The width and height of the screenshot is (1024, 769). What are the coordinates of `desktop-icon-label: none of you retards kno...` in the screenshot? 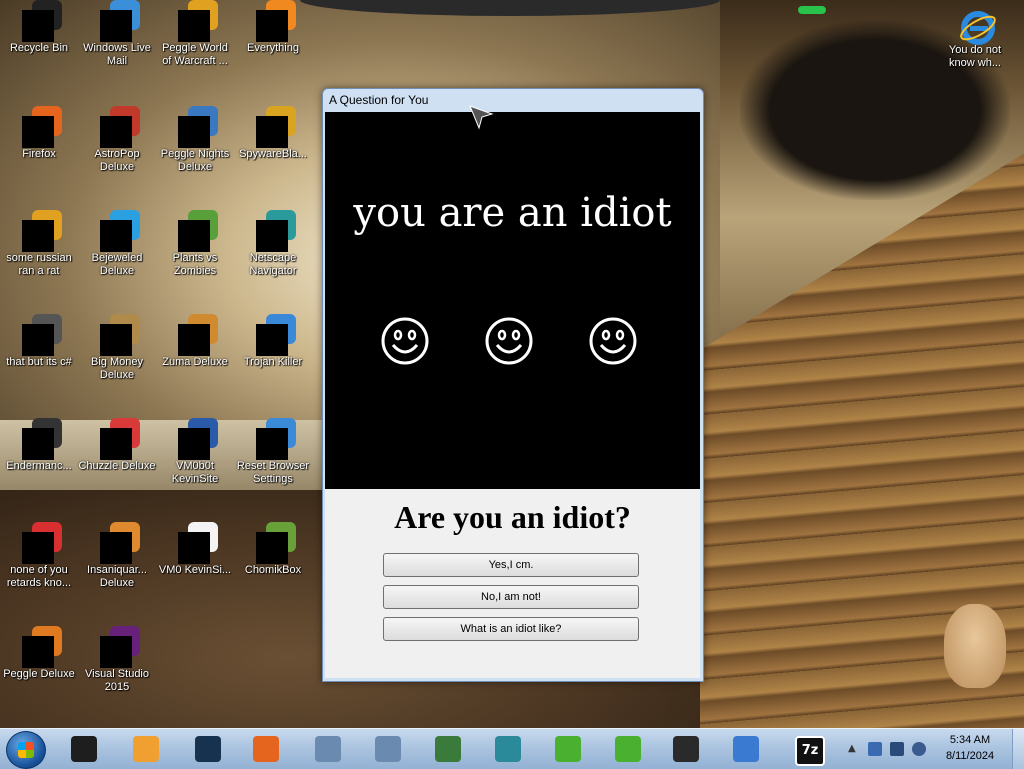 It's located at (39, 576).